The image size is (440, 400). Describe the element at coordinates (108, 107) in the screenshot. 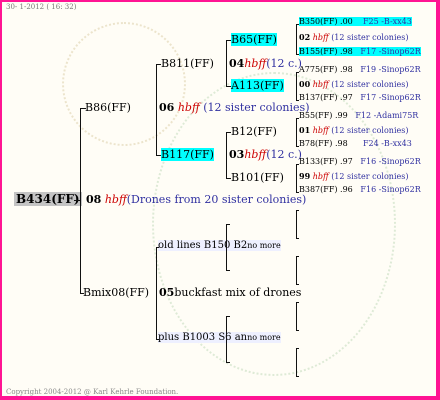

I see `queen-b86: B86(FF)` at that location.